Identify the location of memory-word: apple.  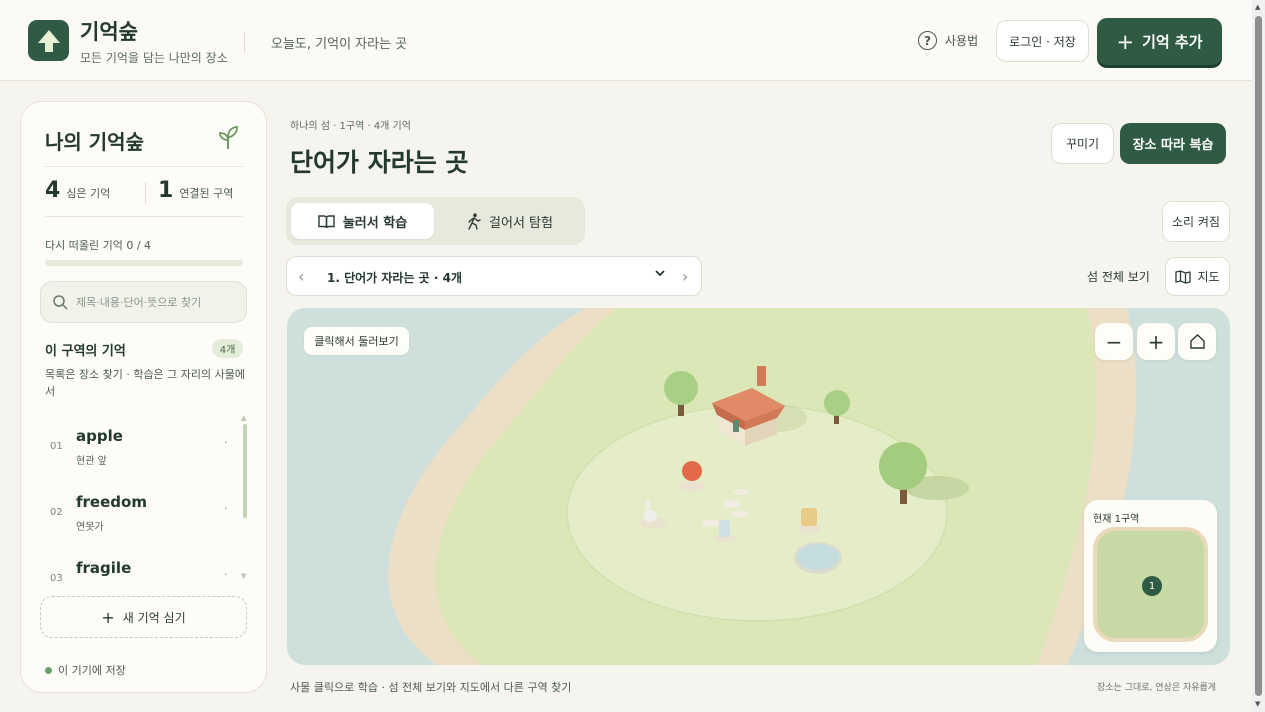
(99, 436).